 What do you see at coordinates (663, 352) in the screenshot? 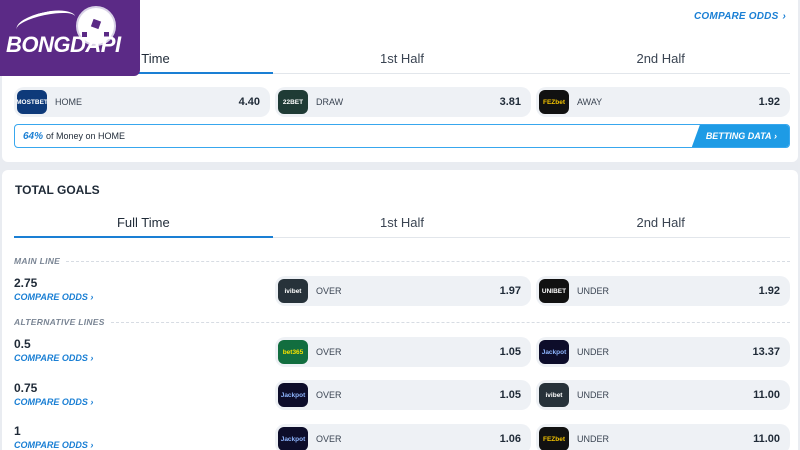
I see `odds-under: Jackpot UNDER 13.37` at bounding box center [663, 352].